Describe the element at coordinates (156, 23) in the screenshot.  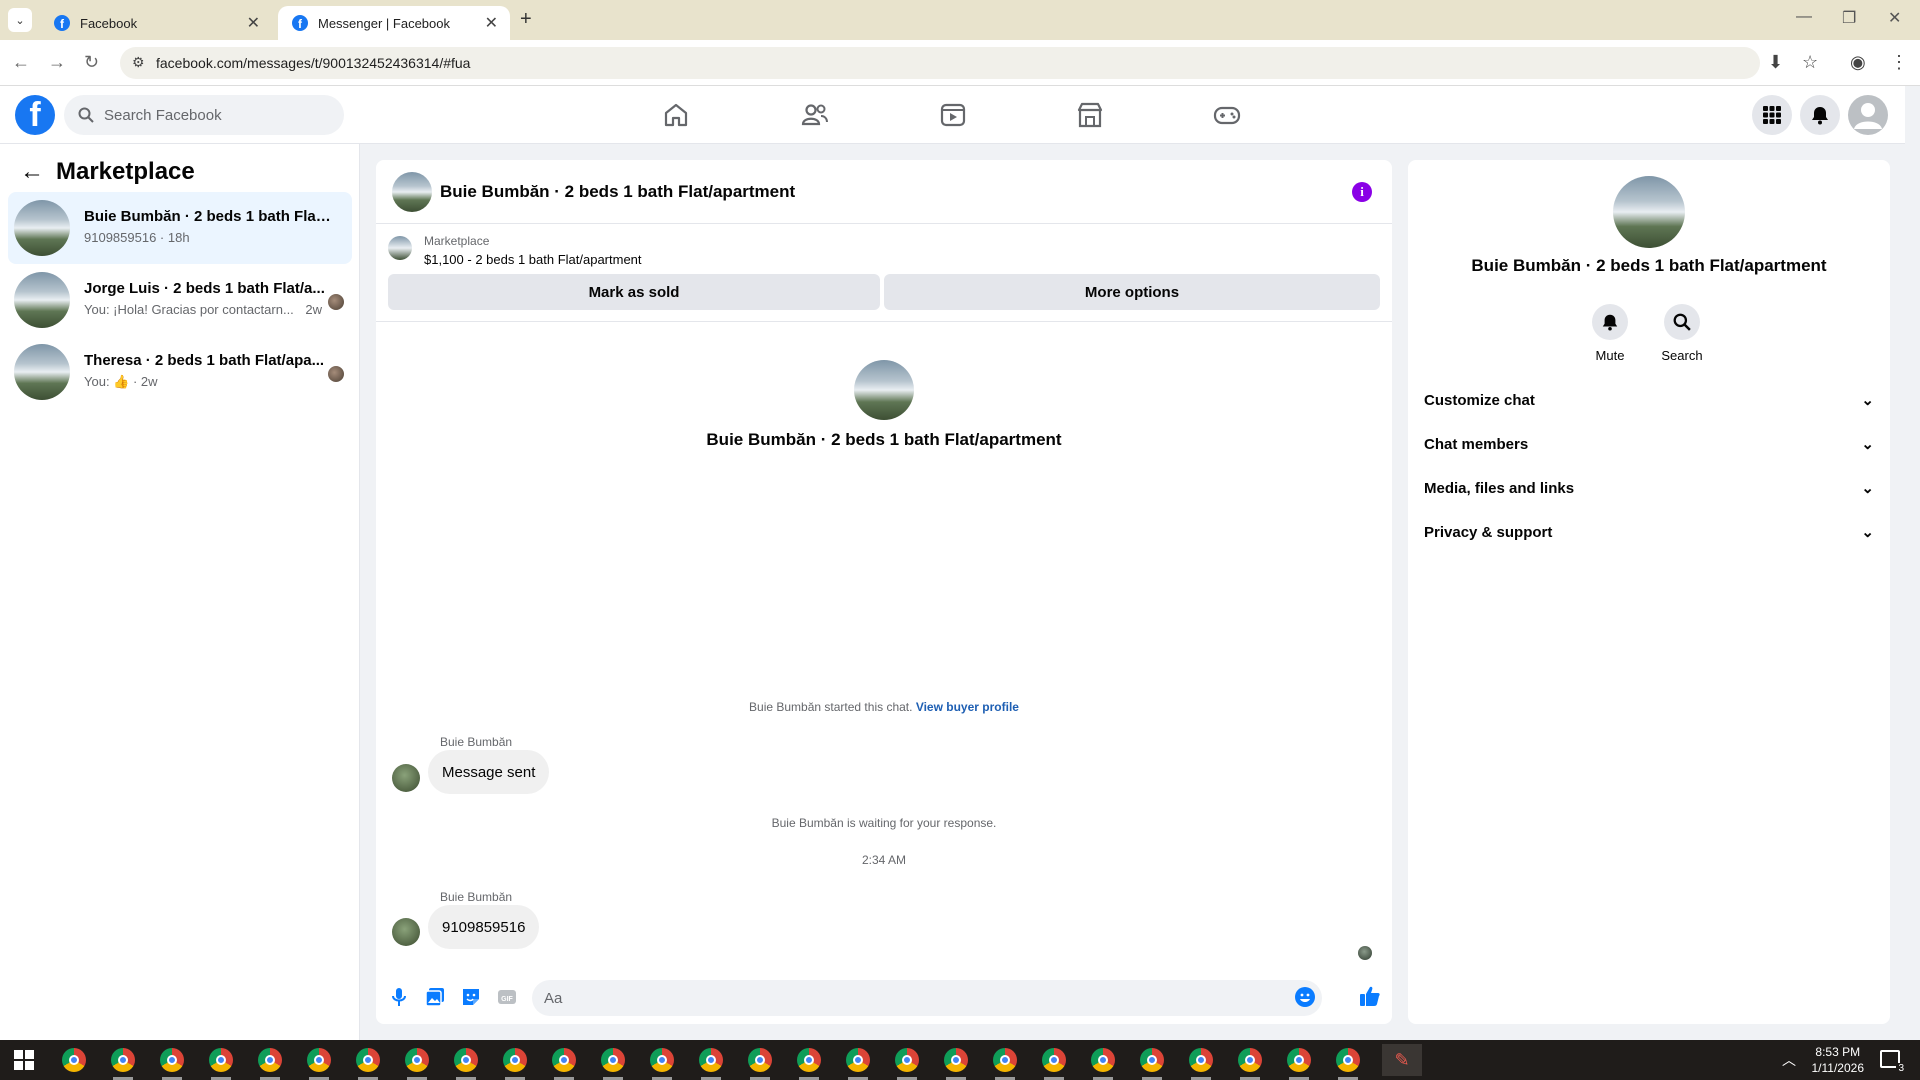
I see `tab-facebook: f Facebook ✕` at that location.